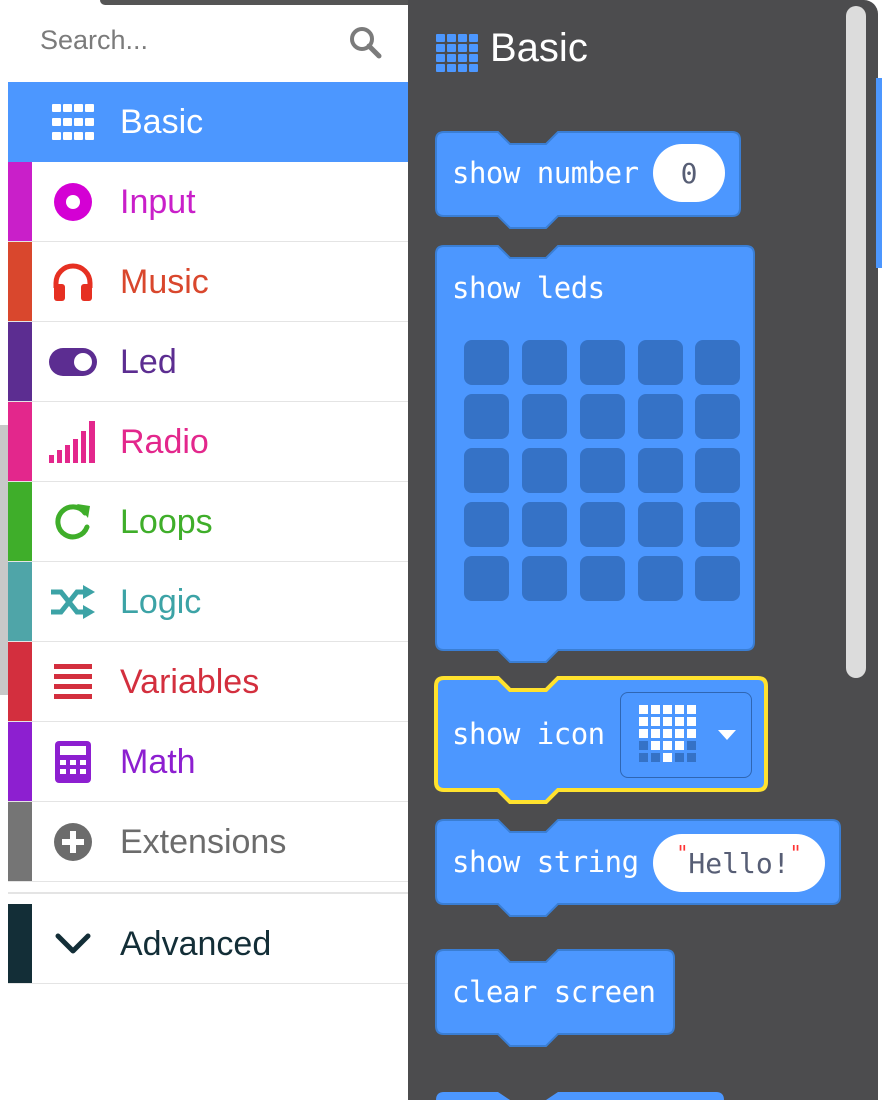  Describe the element at coordinates (689, 173) in the screenshot. I see `number-input: 0` at that location.